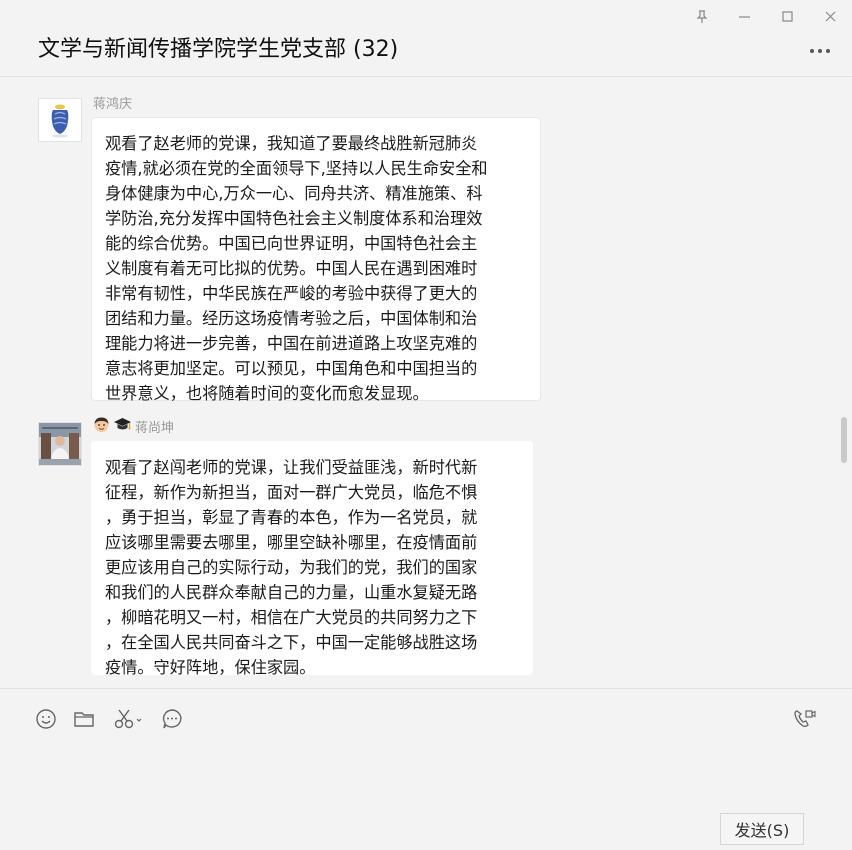 The height and width of the screenshot is (850, 852). I want to click on sender-name: 蒋鸿庆, so click(112, 102).